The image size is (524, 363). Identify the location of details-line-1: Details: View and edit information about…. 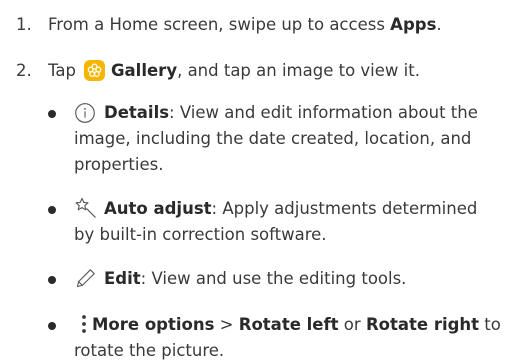
(291, 113).